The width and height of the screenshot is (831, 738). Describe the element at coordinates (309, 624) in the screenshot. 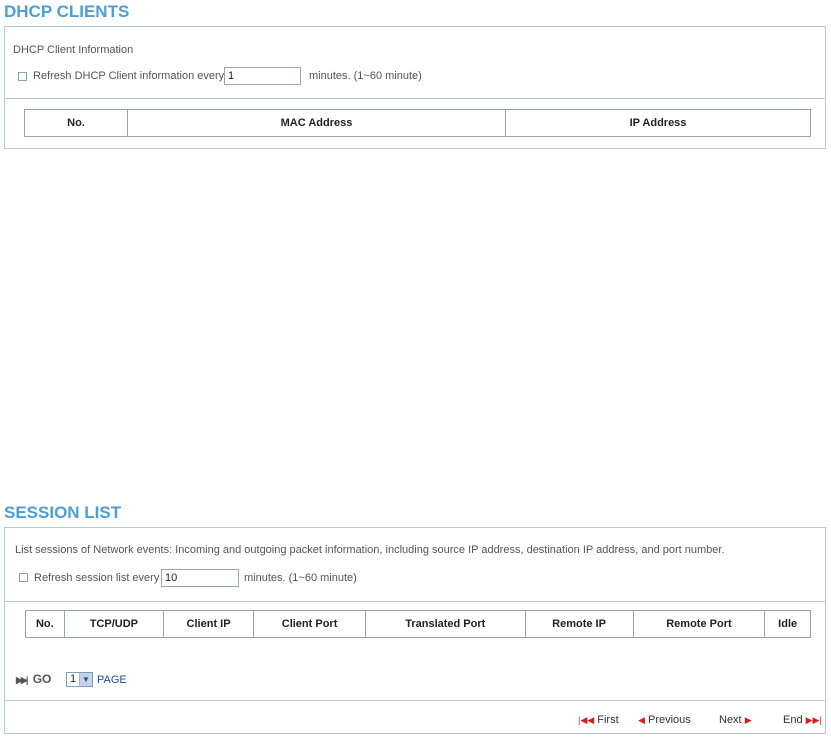

I see `col-client-port: Client Port` at that location.